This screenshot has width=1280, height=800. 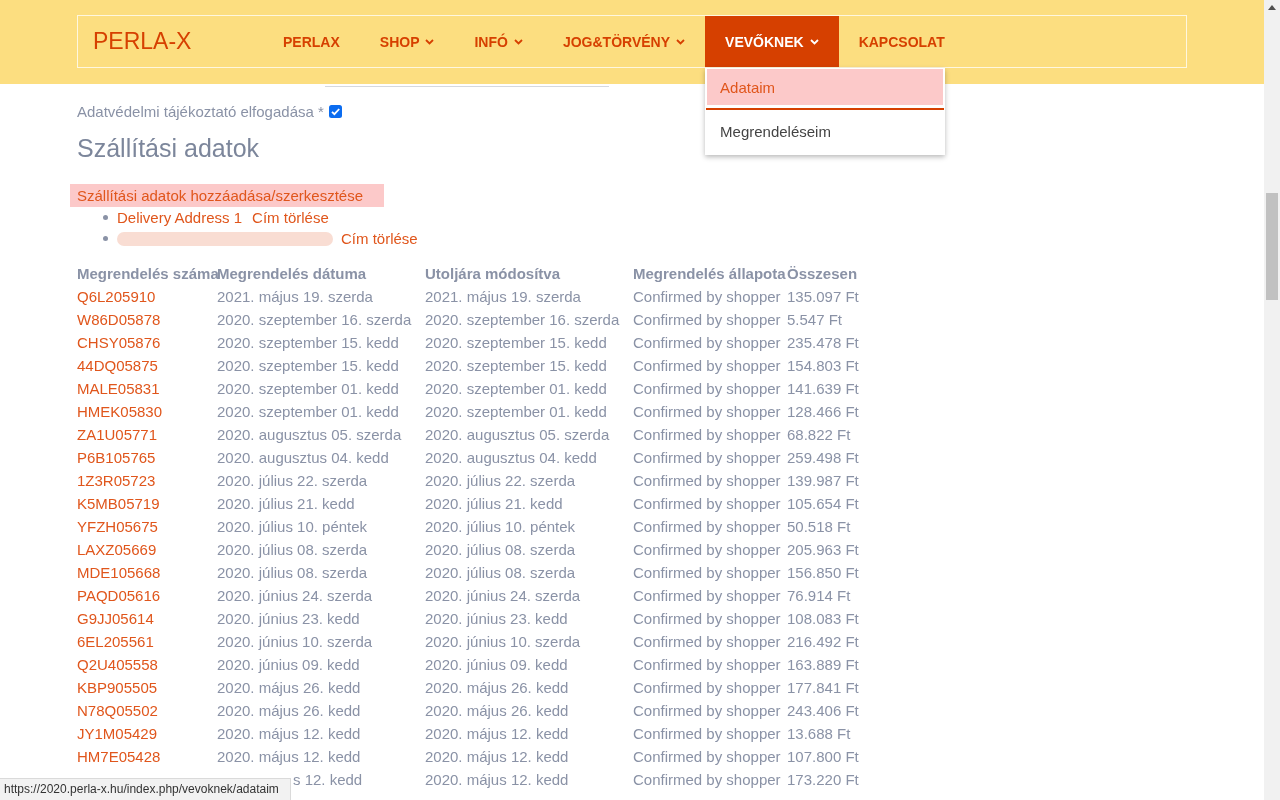 I want to click on order-link: MALE05831, so click(x=118, y=388).